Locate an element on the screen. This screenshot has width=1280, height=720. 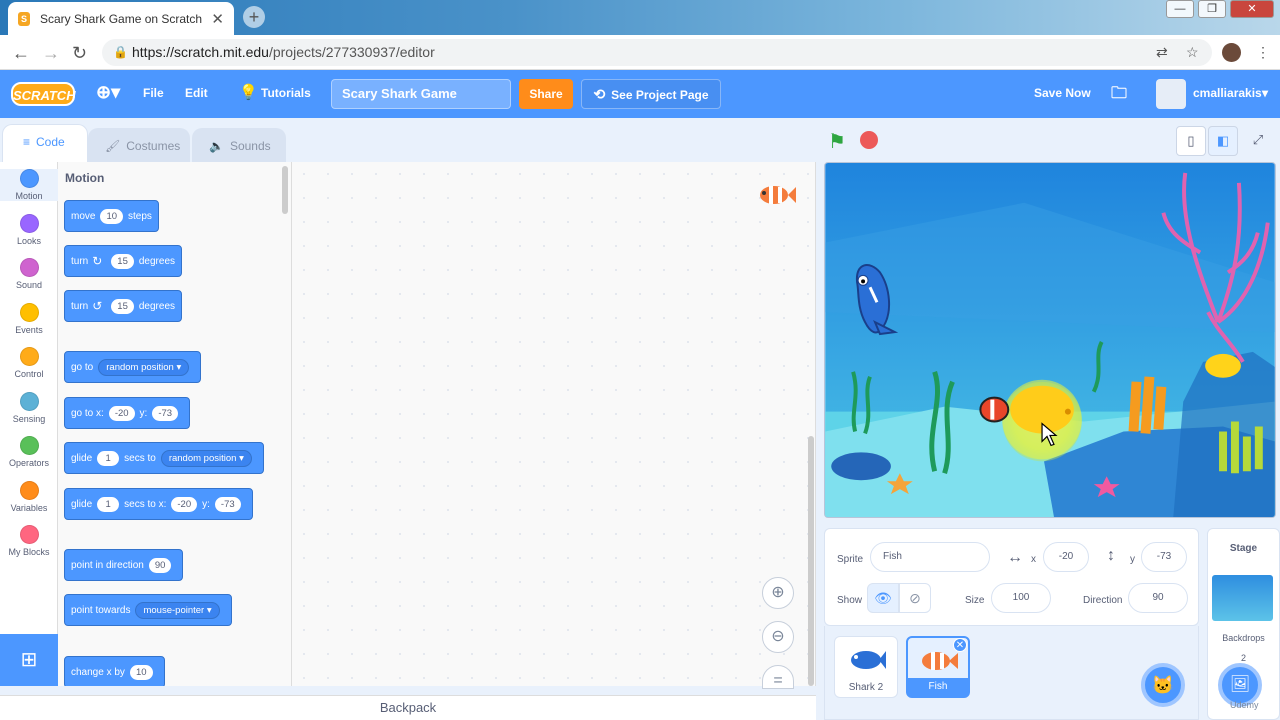
block-input: 90 is located at coordinates (160, 565).